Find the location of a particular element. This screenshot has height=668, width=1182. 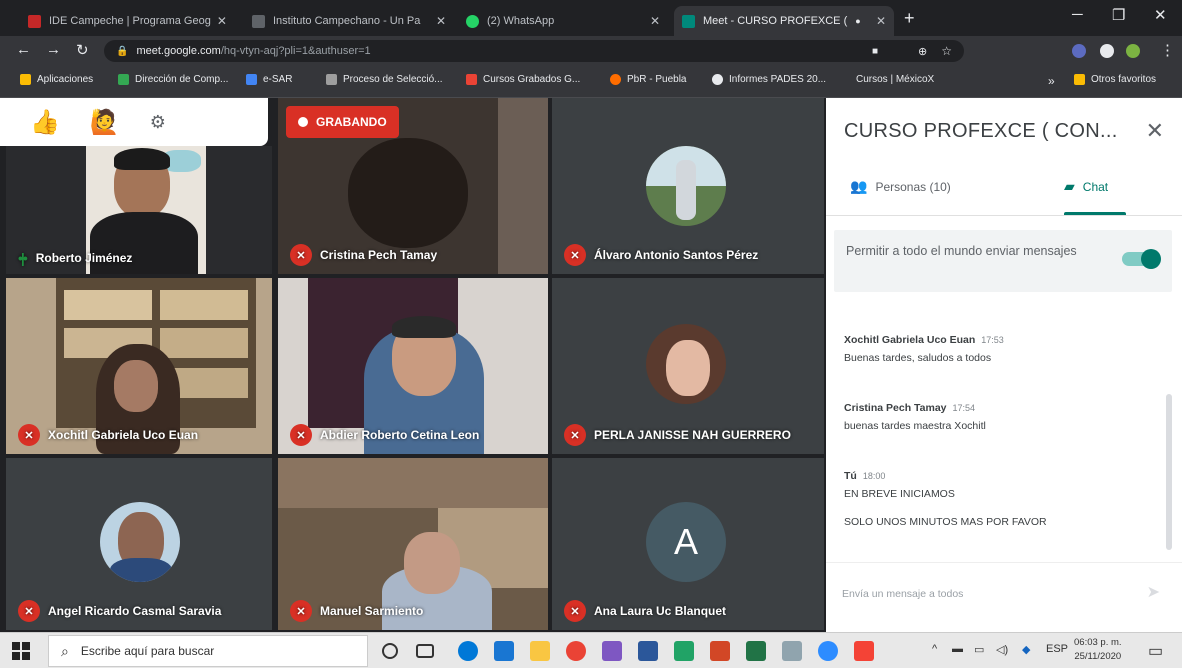

browser-tab: (2) WhatsApp ✕ is located at coordinates (563, 21).